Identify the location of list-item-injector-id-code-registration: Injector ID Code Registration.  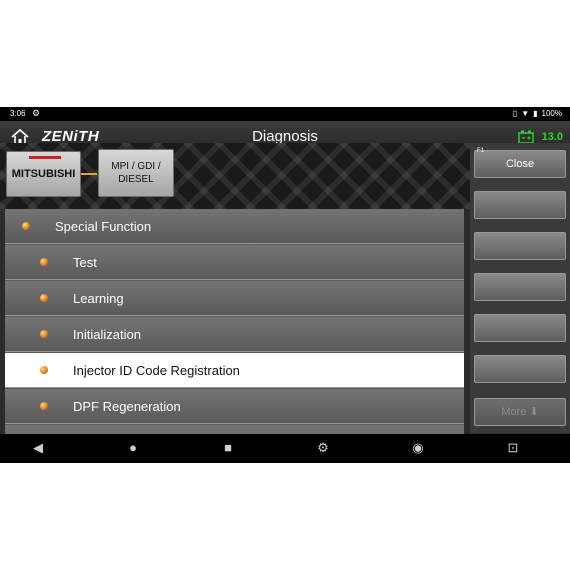
(234, 370).